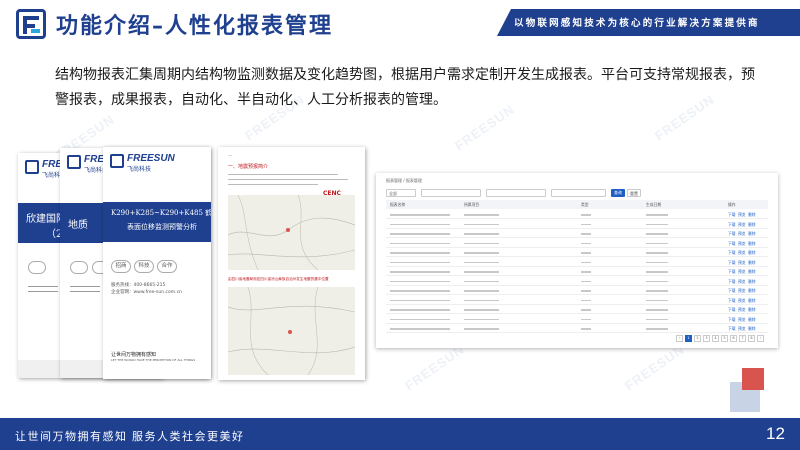 This screenshot has height=450, width=800. I want to click on pagination-page: 5, so click(724, 338).